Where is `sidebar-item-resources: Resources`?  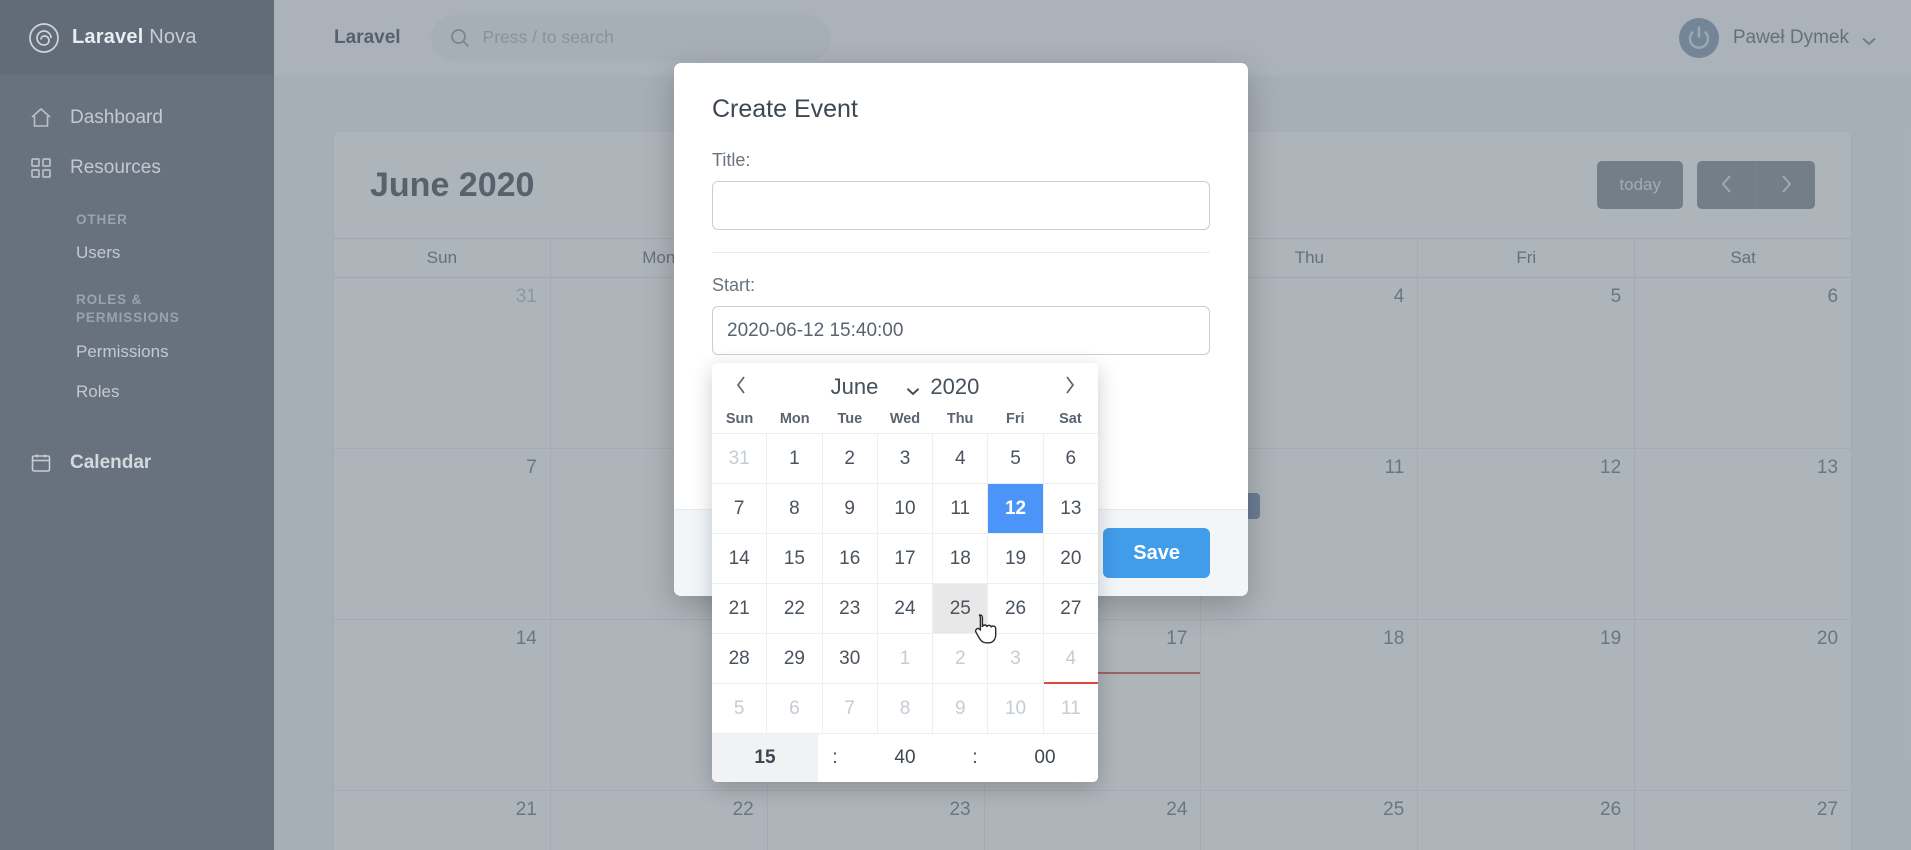
sidebar-item-resources: Resources is located at coordinates (137, 168).